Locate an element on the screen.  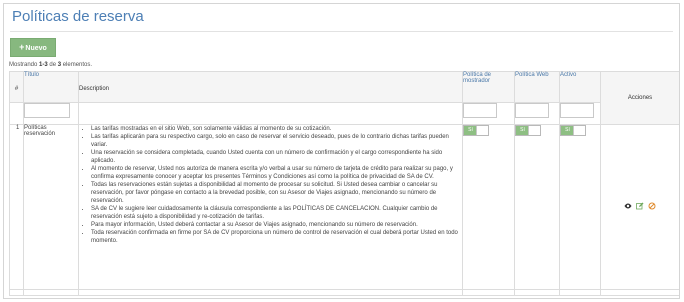
eye-icon is located at coordinates (628, 206).